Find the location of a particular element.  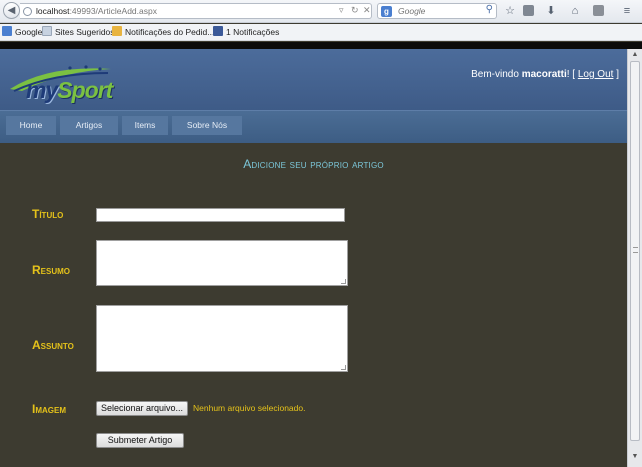

menu-icon: ≡ is located at coordinates (627, 11).